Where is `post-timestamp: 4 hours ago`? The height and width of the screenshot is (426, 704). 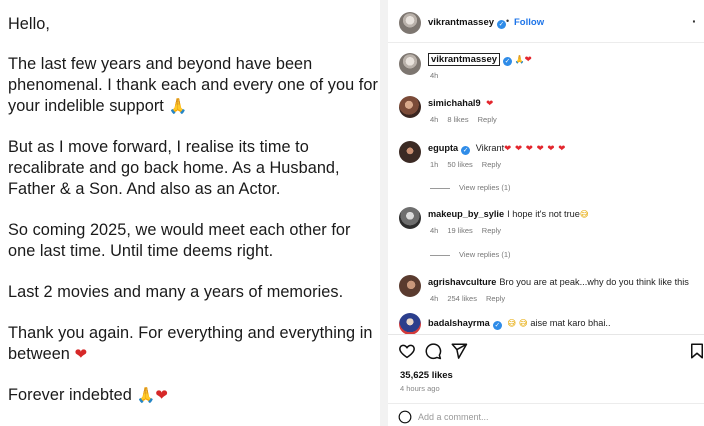 post-timestamp: 4 hours ago is located at coordinates (420, 388).